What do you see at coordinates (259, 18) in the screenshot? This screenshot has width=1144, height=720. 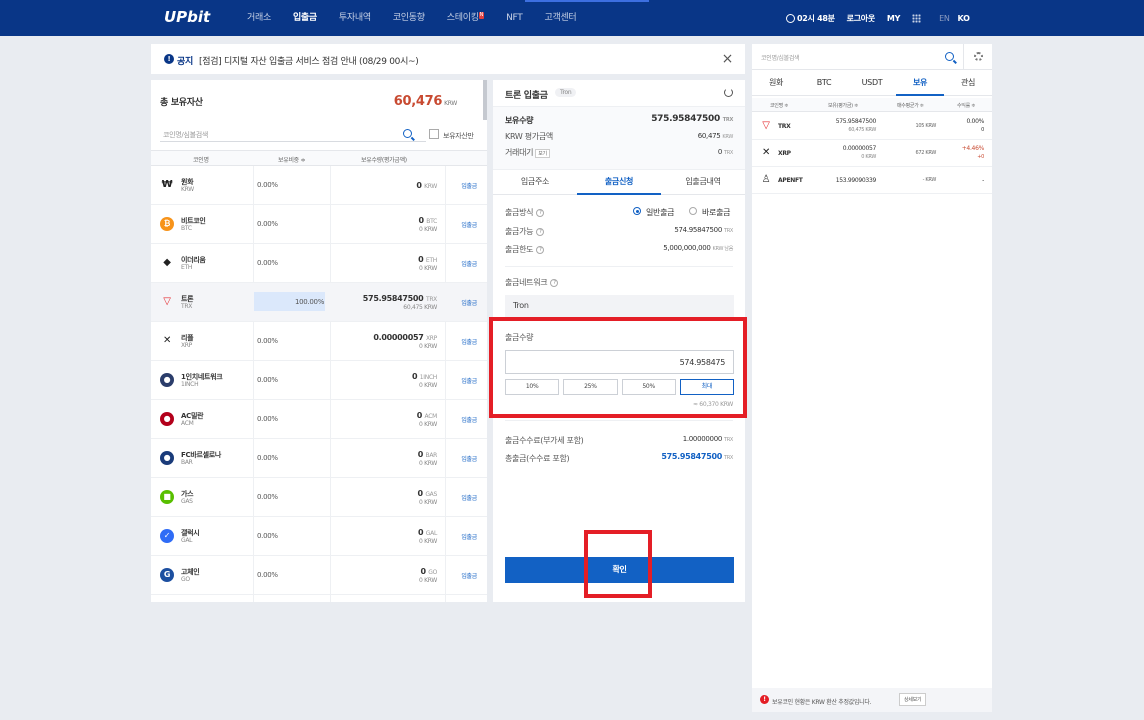 I see `menu-exchange: 거래소` at bounding box center [259, 18].